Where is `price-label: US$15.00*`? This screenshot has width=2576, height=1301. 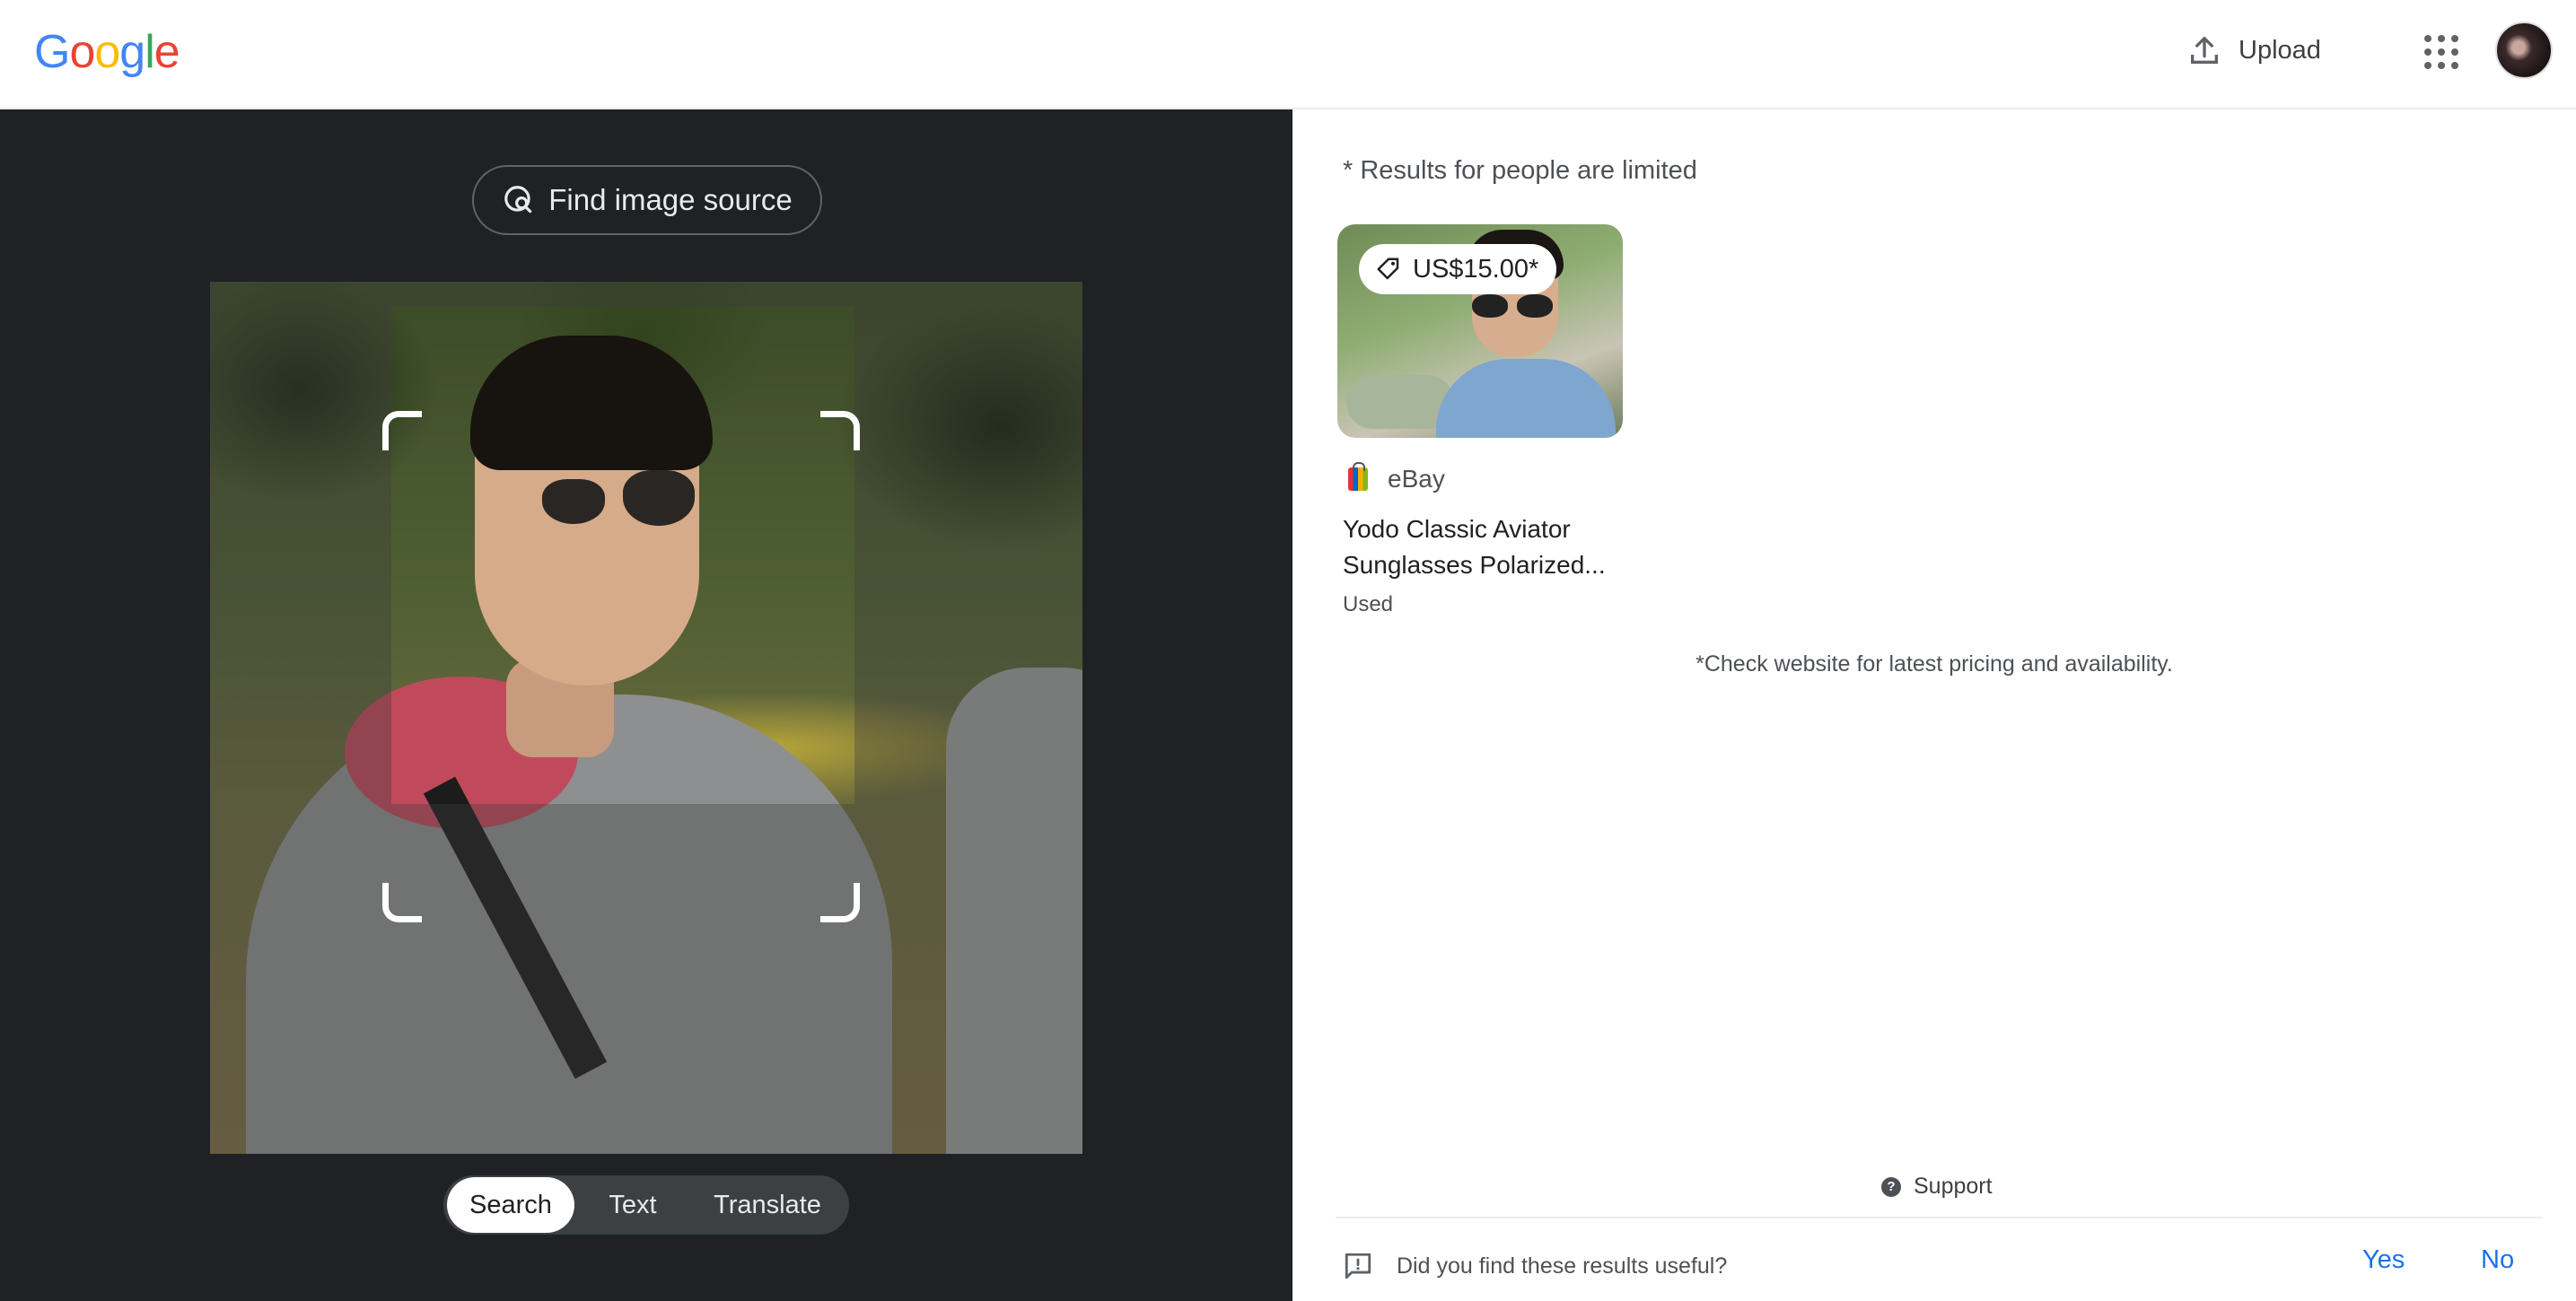 price-label: US$15.00* is located at coordinates (1476, 269).